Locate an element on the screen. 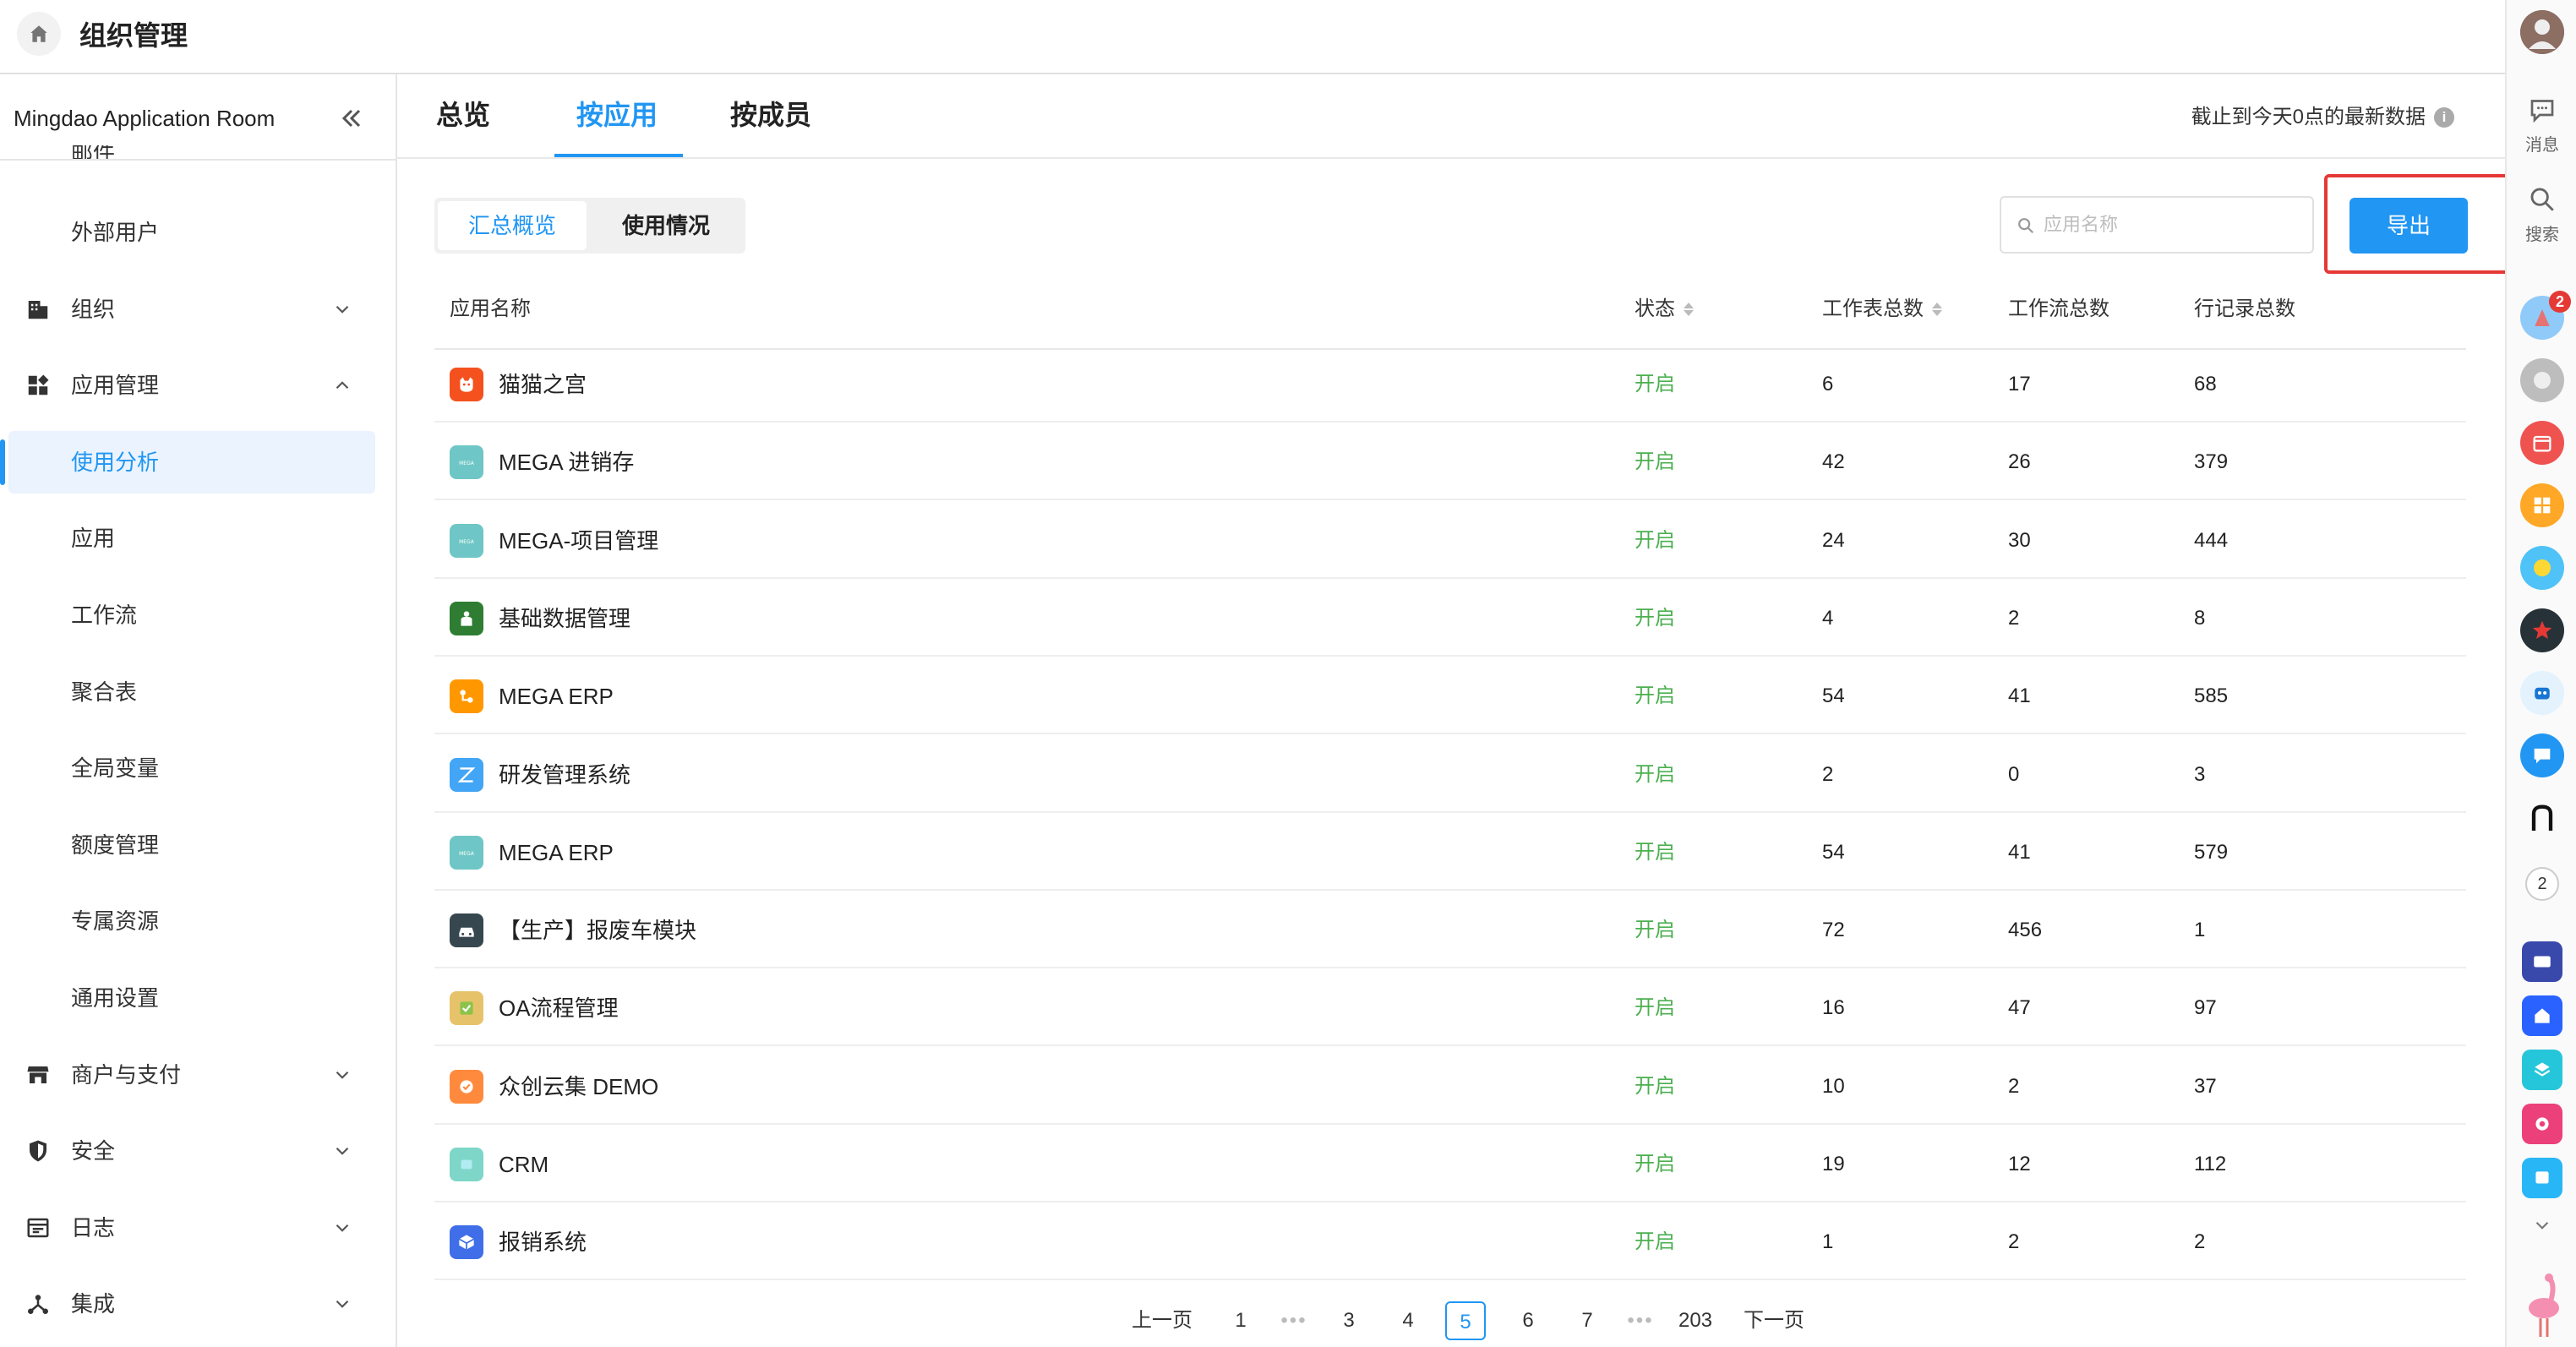 This screenshot has height=1347, width=2576. app-name: 猫猫之宫 is located at coordinates (543, 384).